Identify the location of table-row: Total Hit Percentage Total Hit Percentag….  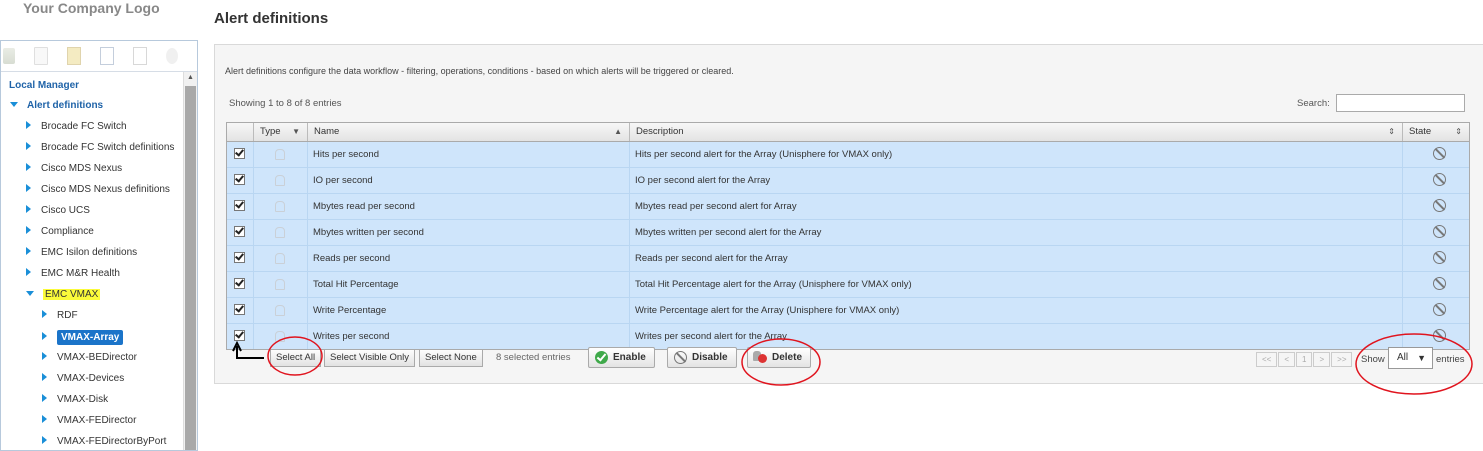
(848, 285).